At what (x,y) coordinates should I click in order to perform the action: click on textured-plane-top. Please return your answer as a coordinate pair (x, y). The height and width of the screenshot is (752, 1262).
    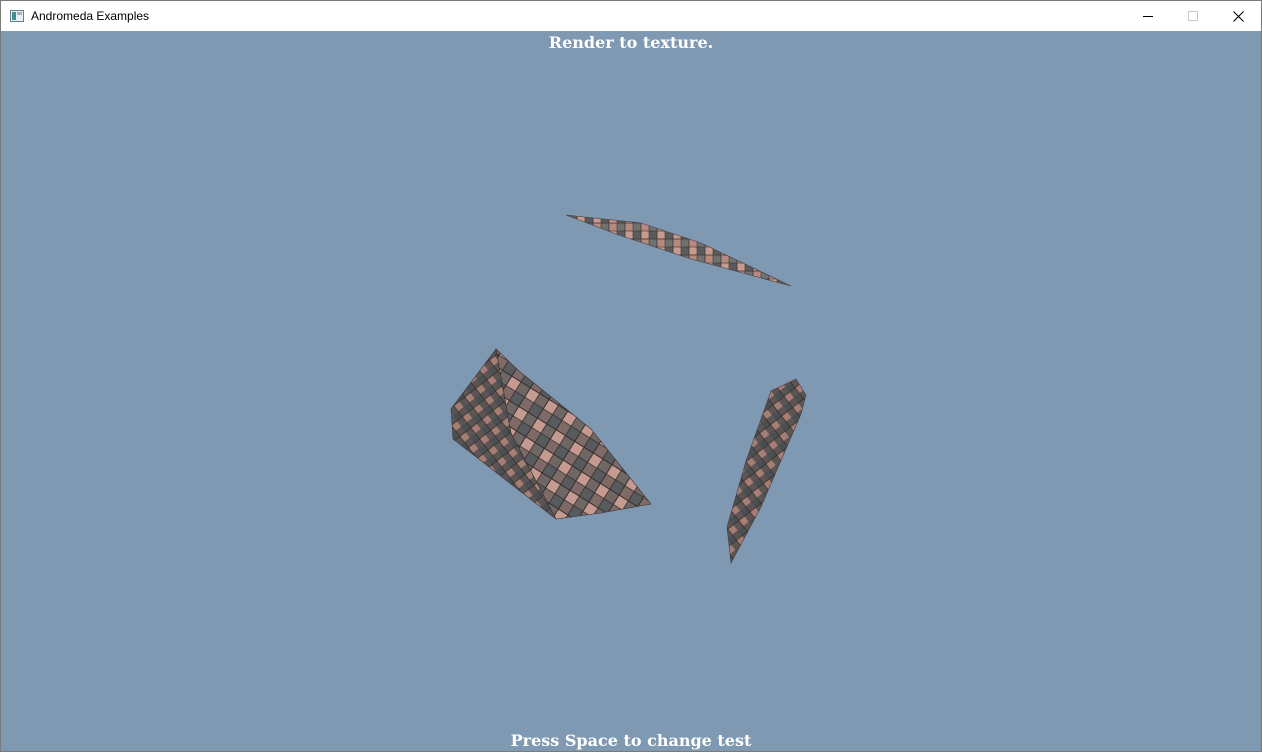
    Looking at the image, I should click on (678, 250).